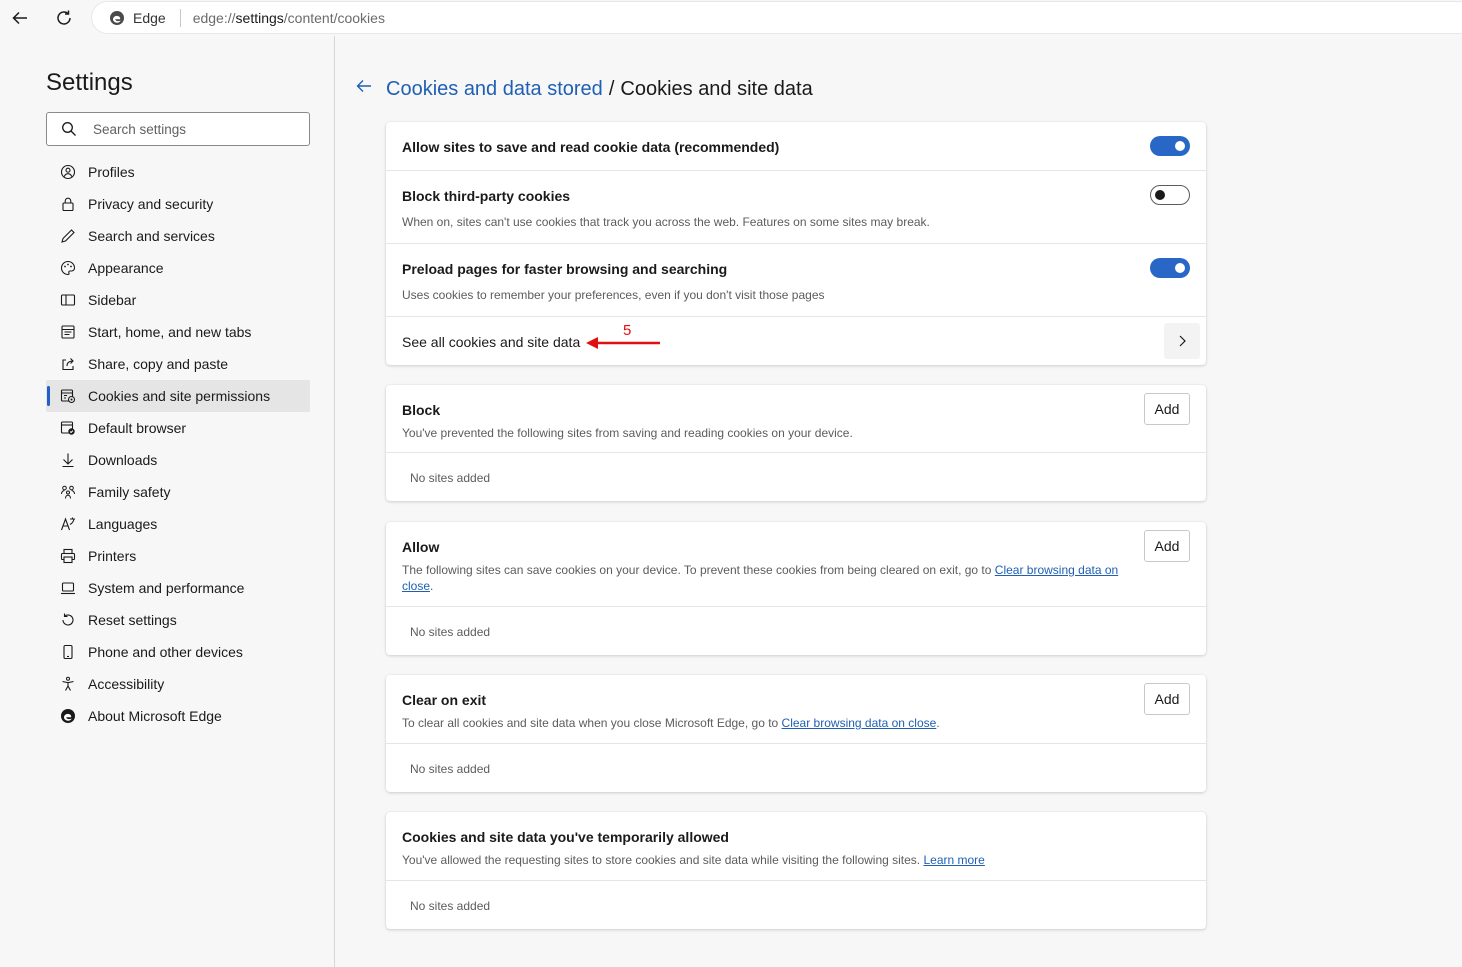 The image size is (1462, 967). I want to click on sidebar-item-label: Search and services, so click(151, 236).